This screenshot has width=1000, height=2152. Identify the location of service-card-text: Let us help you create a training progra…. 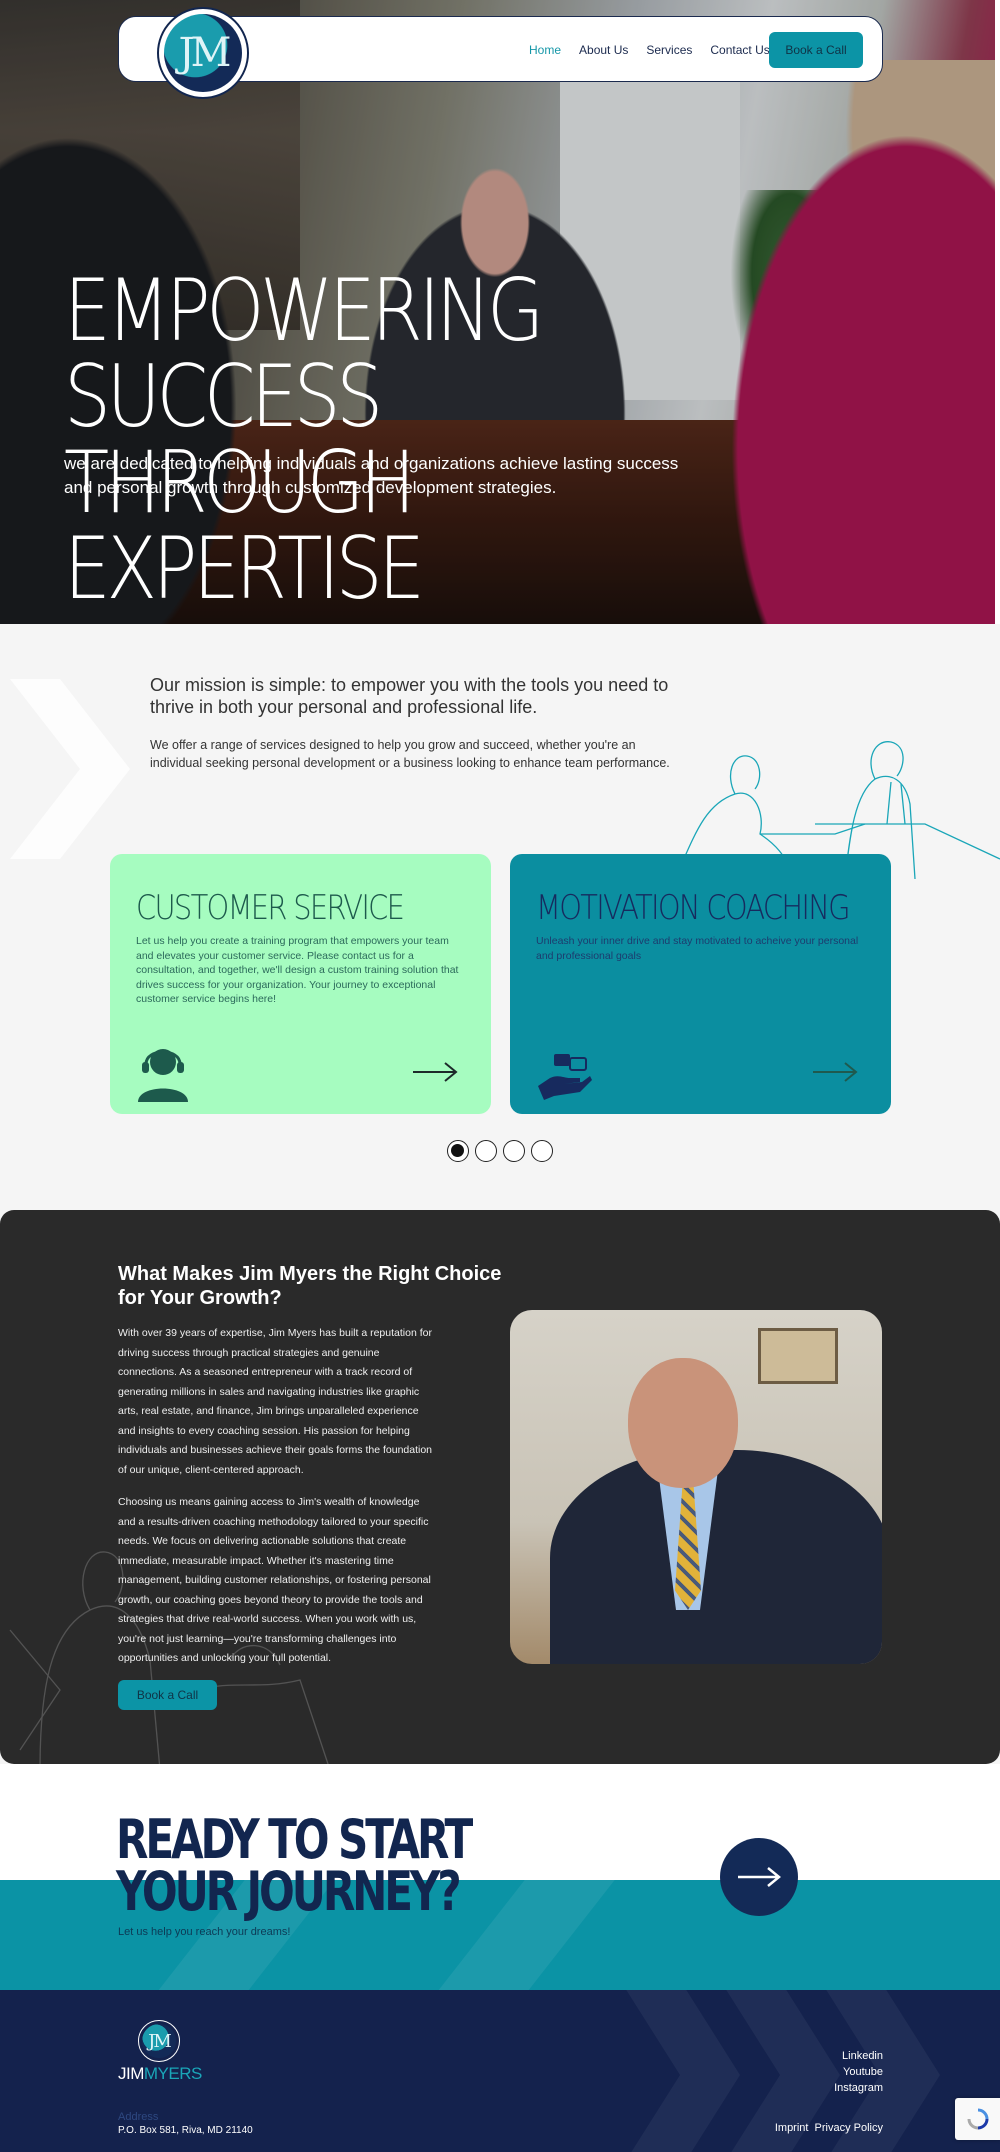
(297, 970).